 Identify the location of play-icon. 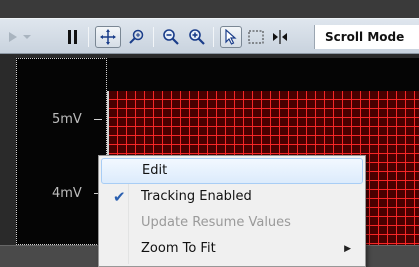
(13, 37).